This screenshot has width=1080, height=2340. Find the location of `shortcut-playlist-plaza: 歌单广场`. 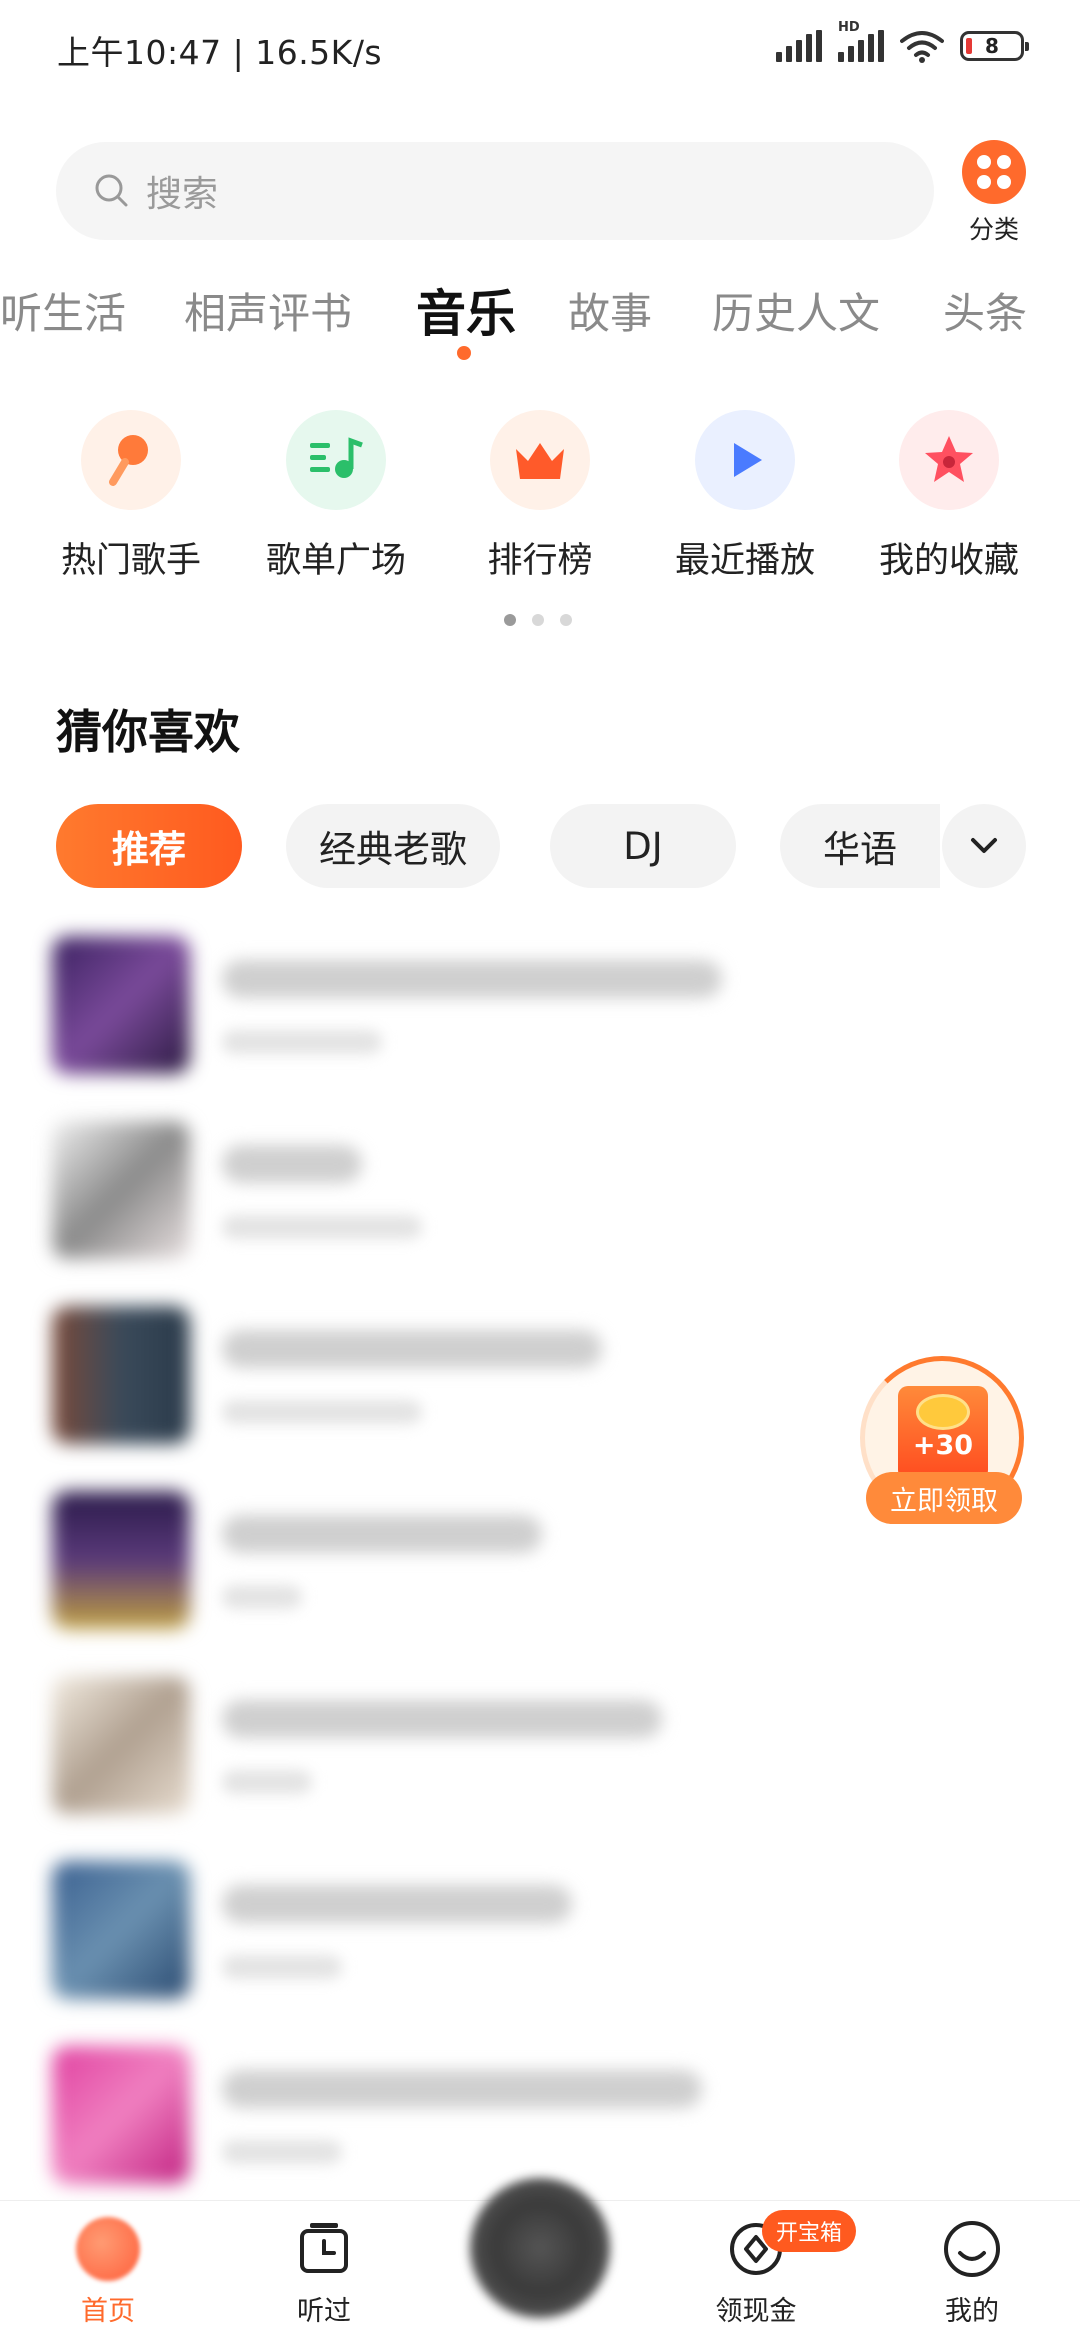

shortcut-playlist-plaza: 歌单广场 is located at coordinates (336, 496).